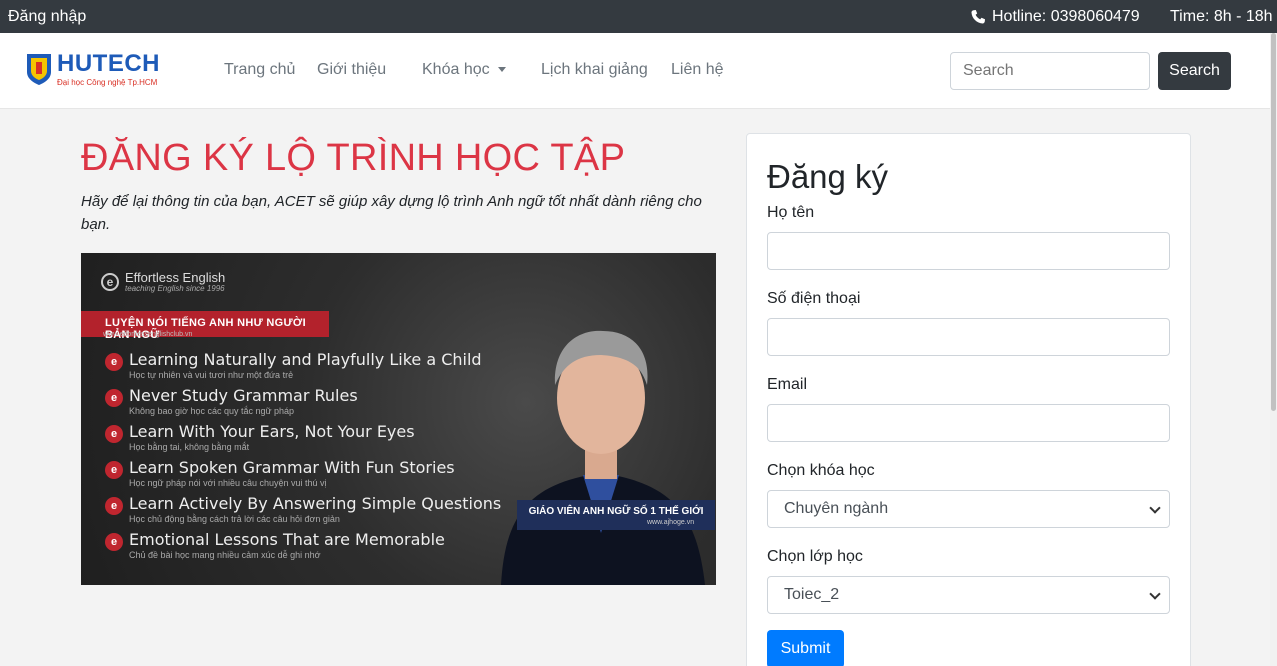  What do you see at coordinates (1221, 16) in the screenshot?
I see `business-hours: Time: 8h - 18h` at bounding box center [1221, 16].